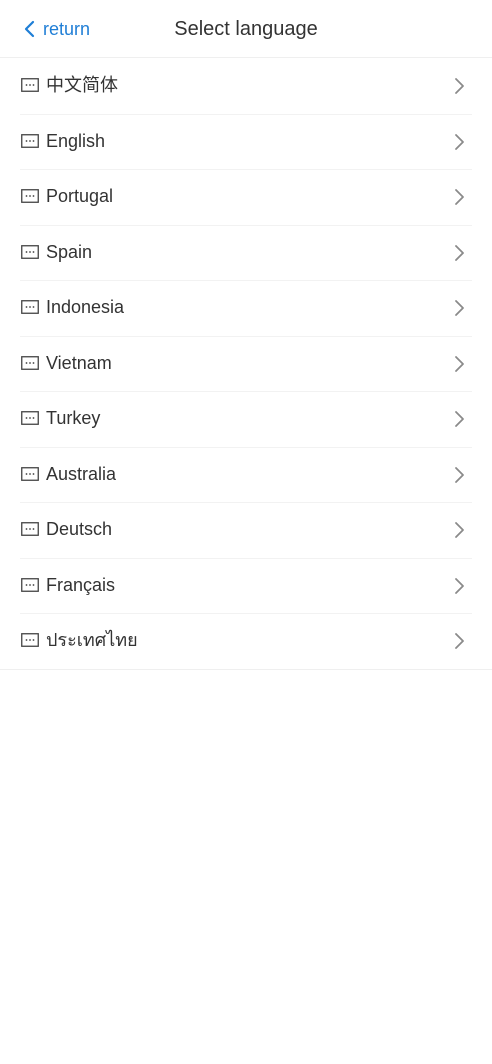 This screenshot has width=492, height=1064. Describe the element at coordinates (246, 419) in the screenshot. I see `language-item-turkey: Turkey` at that location.